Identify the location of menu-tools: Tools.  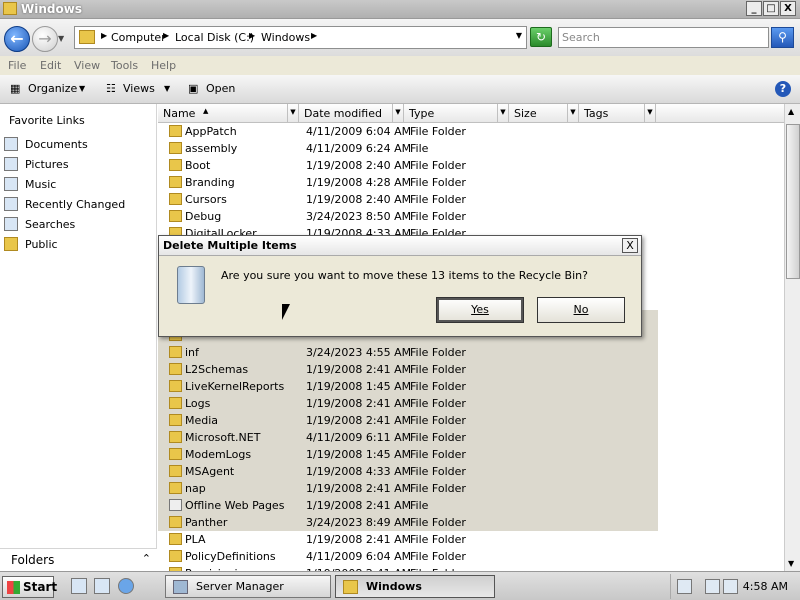
(124, 65).